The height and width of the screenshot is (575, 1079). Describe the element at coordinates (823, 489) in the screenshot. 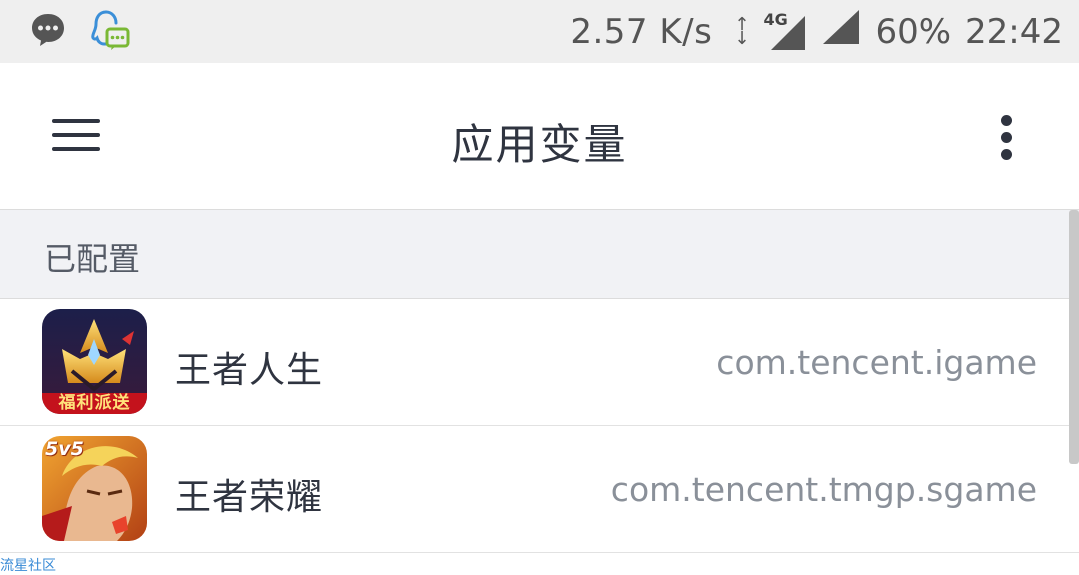

I see `app-package-name: com.tencent.tmgp.sgame` at that location.